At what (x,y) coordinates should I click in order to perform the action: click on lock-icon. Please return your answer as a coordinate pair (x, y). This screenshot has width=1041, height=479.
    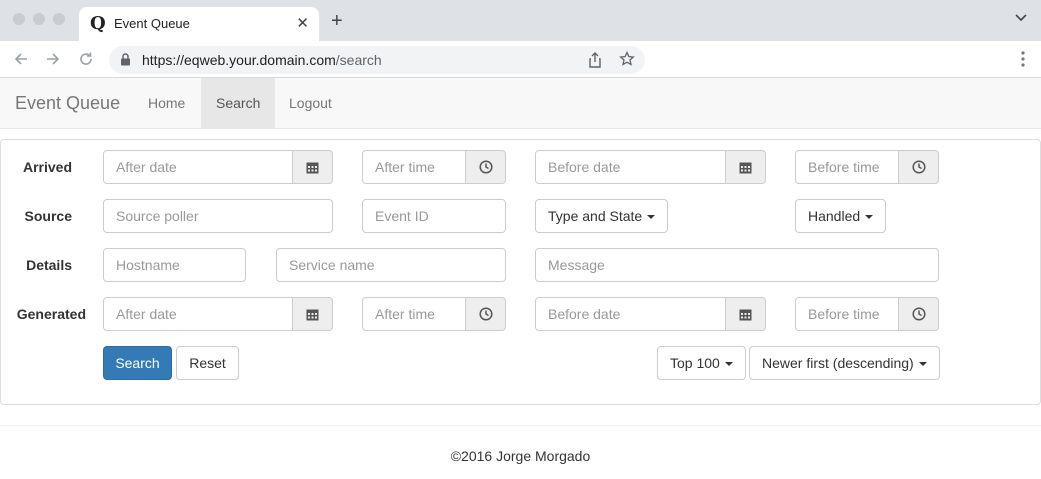
    Looking at the image, I should click on (125, 59).